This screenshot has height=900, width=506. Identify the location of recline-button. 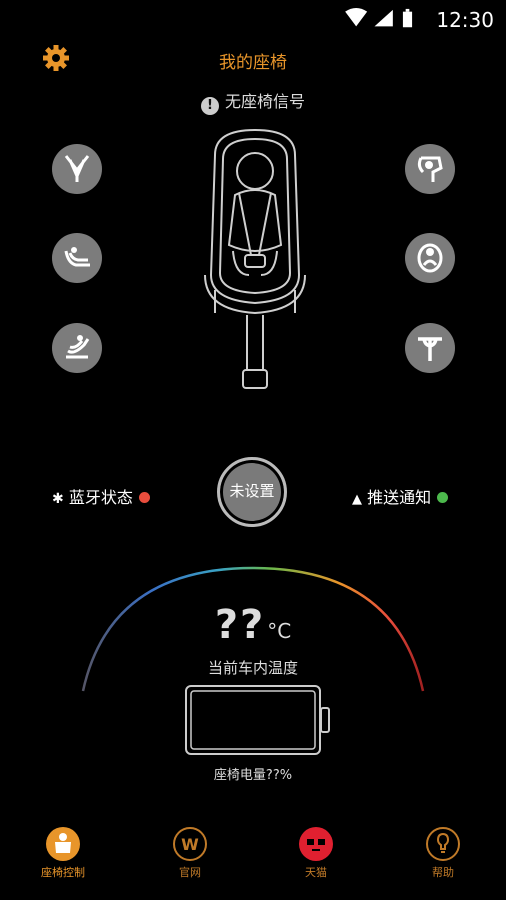
(77, 258).